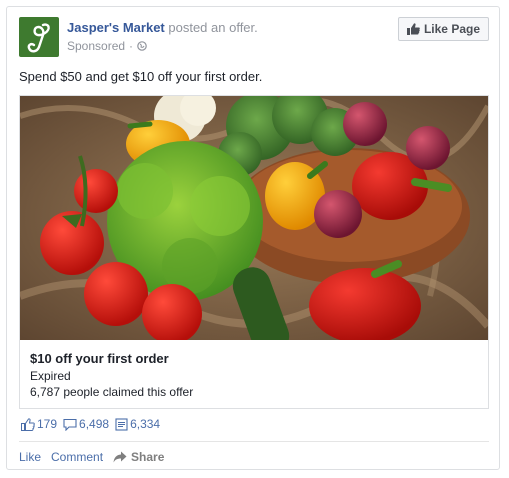 This screenshot has height=478, width=509. I want to click on comment-icon, so click(70, 424).